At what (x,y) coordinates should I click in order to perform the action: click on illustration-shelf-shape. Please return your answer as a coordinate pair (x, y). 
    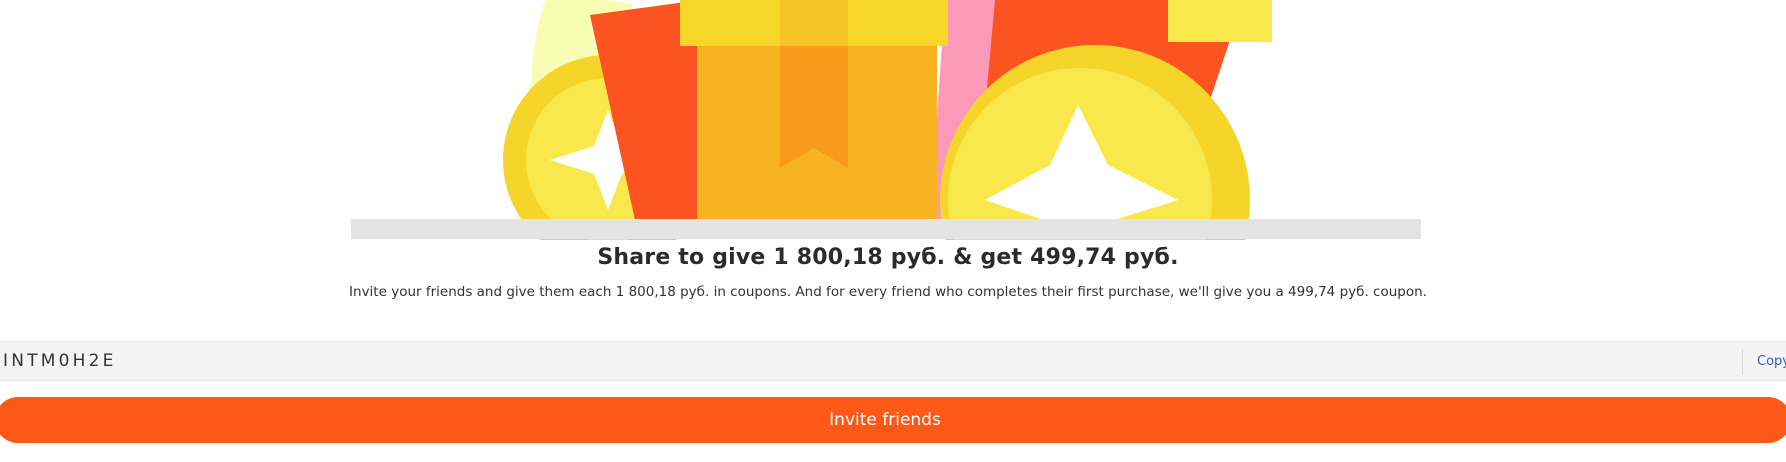
    Looking at the image, I should click on (886, 229).